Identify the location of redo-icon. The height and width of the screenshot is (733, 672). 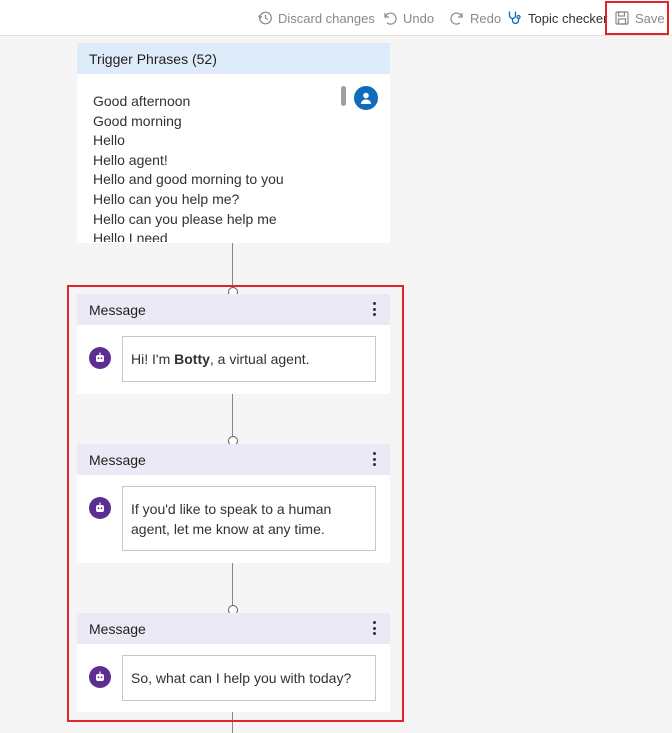
(456, 18).